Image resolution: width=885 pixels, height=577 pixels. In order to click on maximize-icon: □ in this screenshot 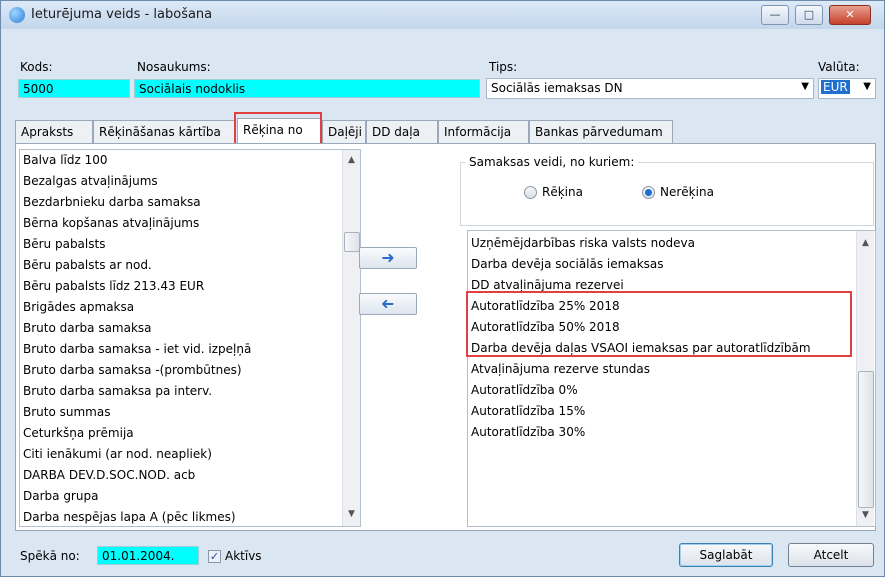, I will do `click(809, 14)`.